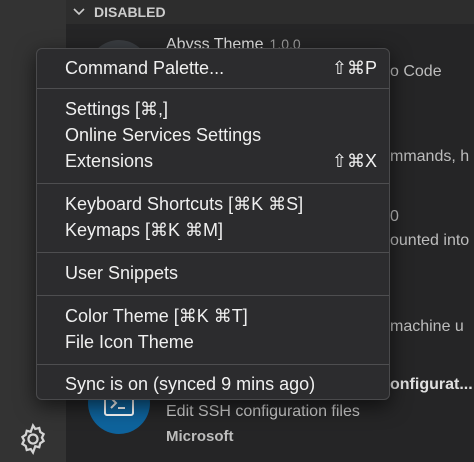  What do you see at coordinates (130, 12) in the screenshot?
I see `section-title: DISABLED` at bounding box center [130, 12].